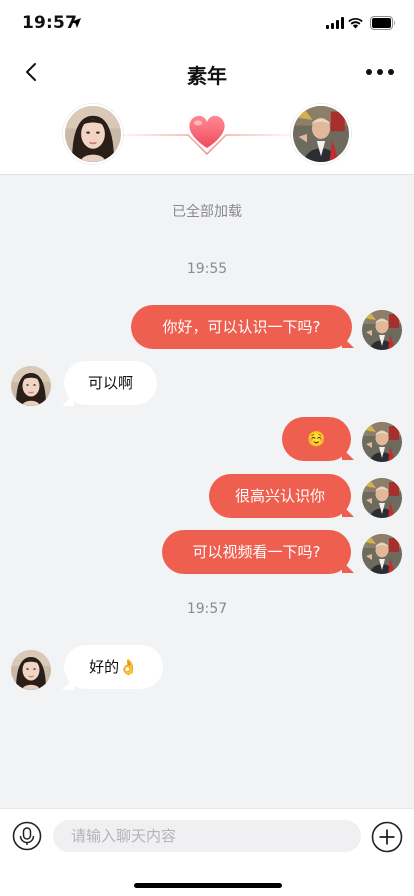  I want to click on message-bubble-incoming: 好的👌, so click(113, 667).